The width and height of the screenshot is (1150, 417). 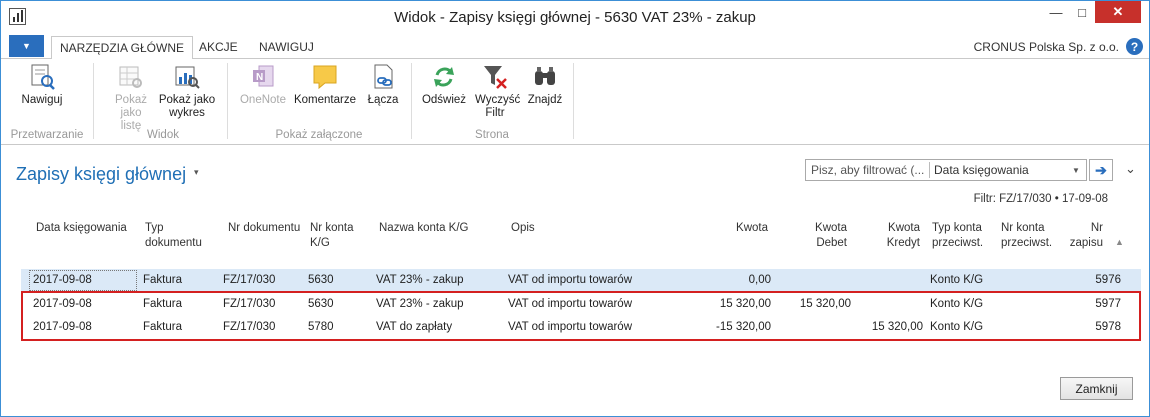 I want to click on cell-document-type: Faktura, so click(x=162, y=280).